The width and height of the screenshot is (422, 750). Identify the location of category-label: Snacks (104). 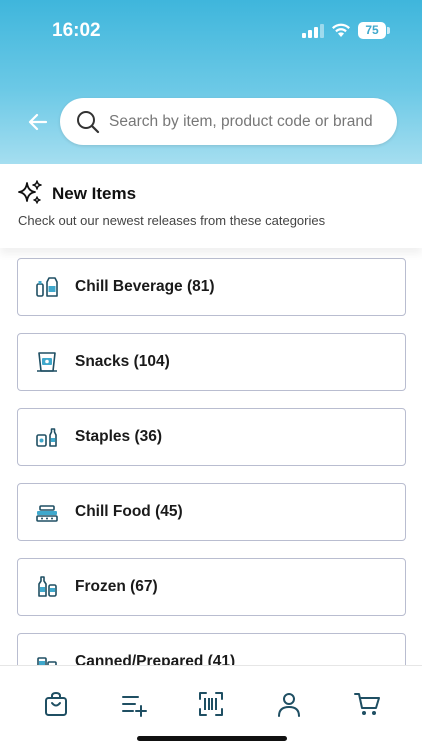
(122, 361).